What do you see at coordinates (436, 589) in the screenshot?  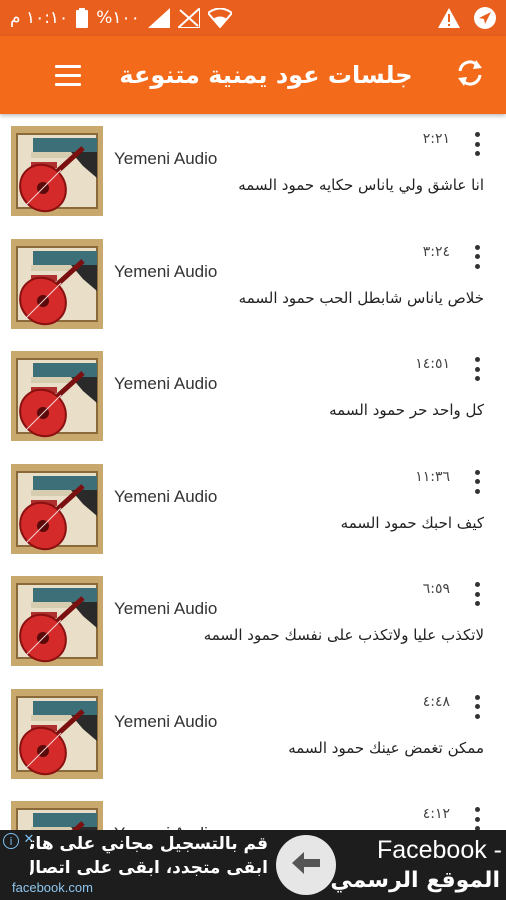 I see `track-duration: ٦:٥٩` at bounding box center [436, 589].